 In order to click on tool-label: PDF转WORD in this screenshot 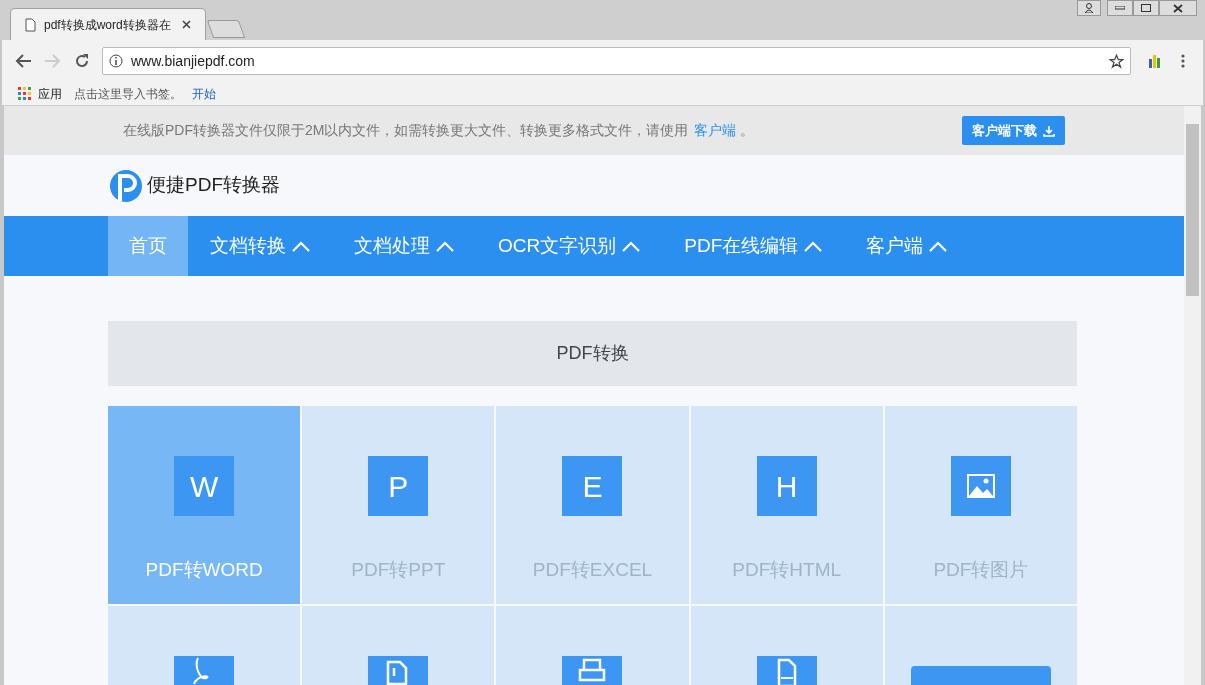, I will do `click(204, 570)`.